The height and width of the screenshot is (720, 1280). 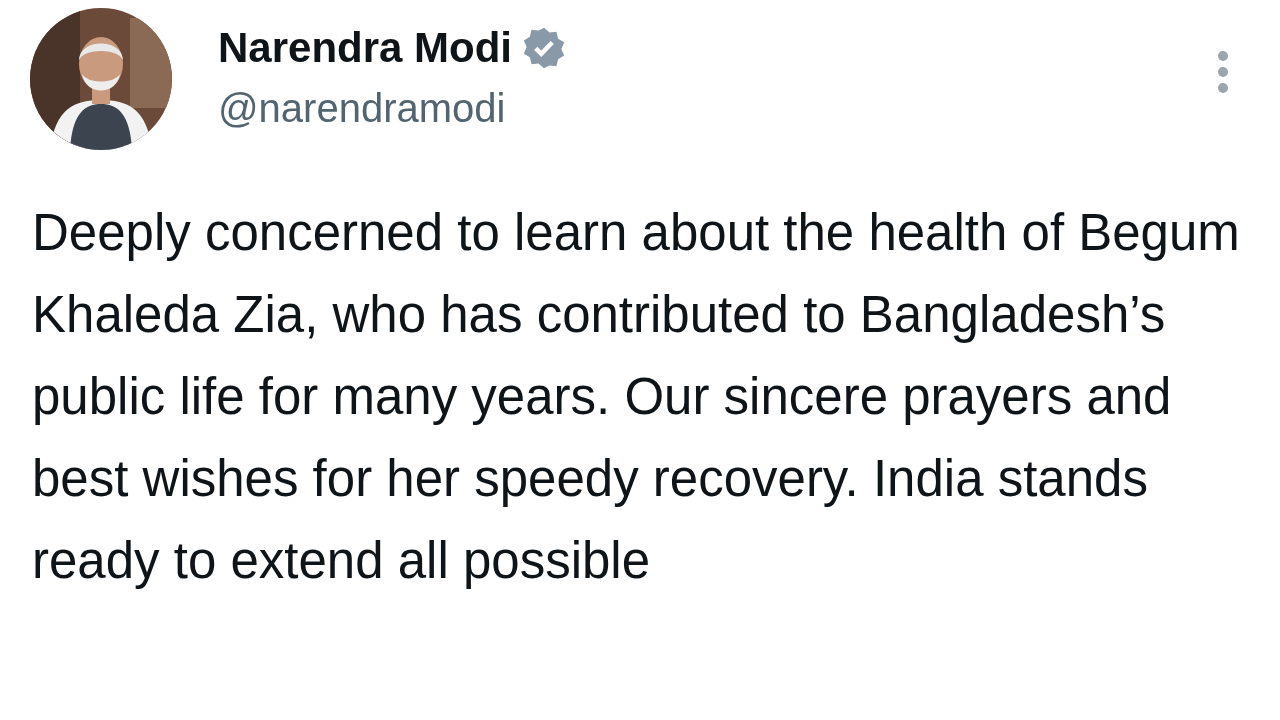 What do you see at coordinates (1223, 72) in the screenshot?
I see `more-options-icon` at bounding box center [1223, 72].